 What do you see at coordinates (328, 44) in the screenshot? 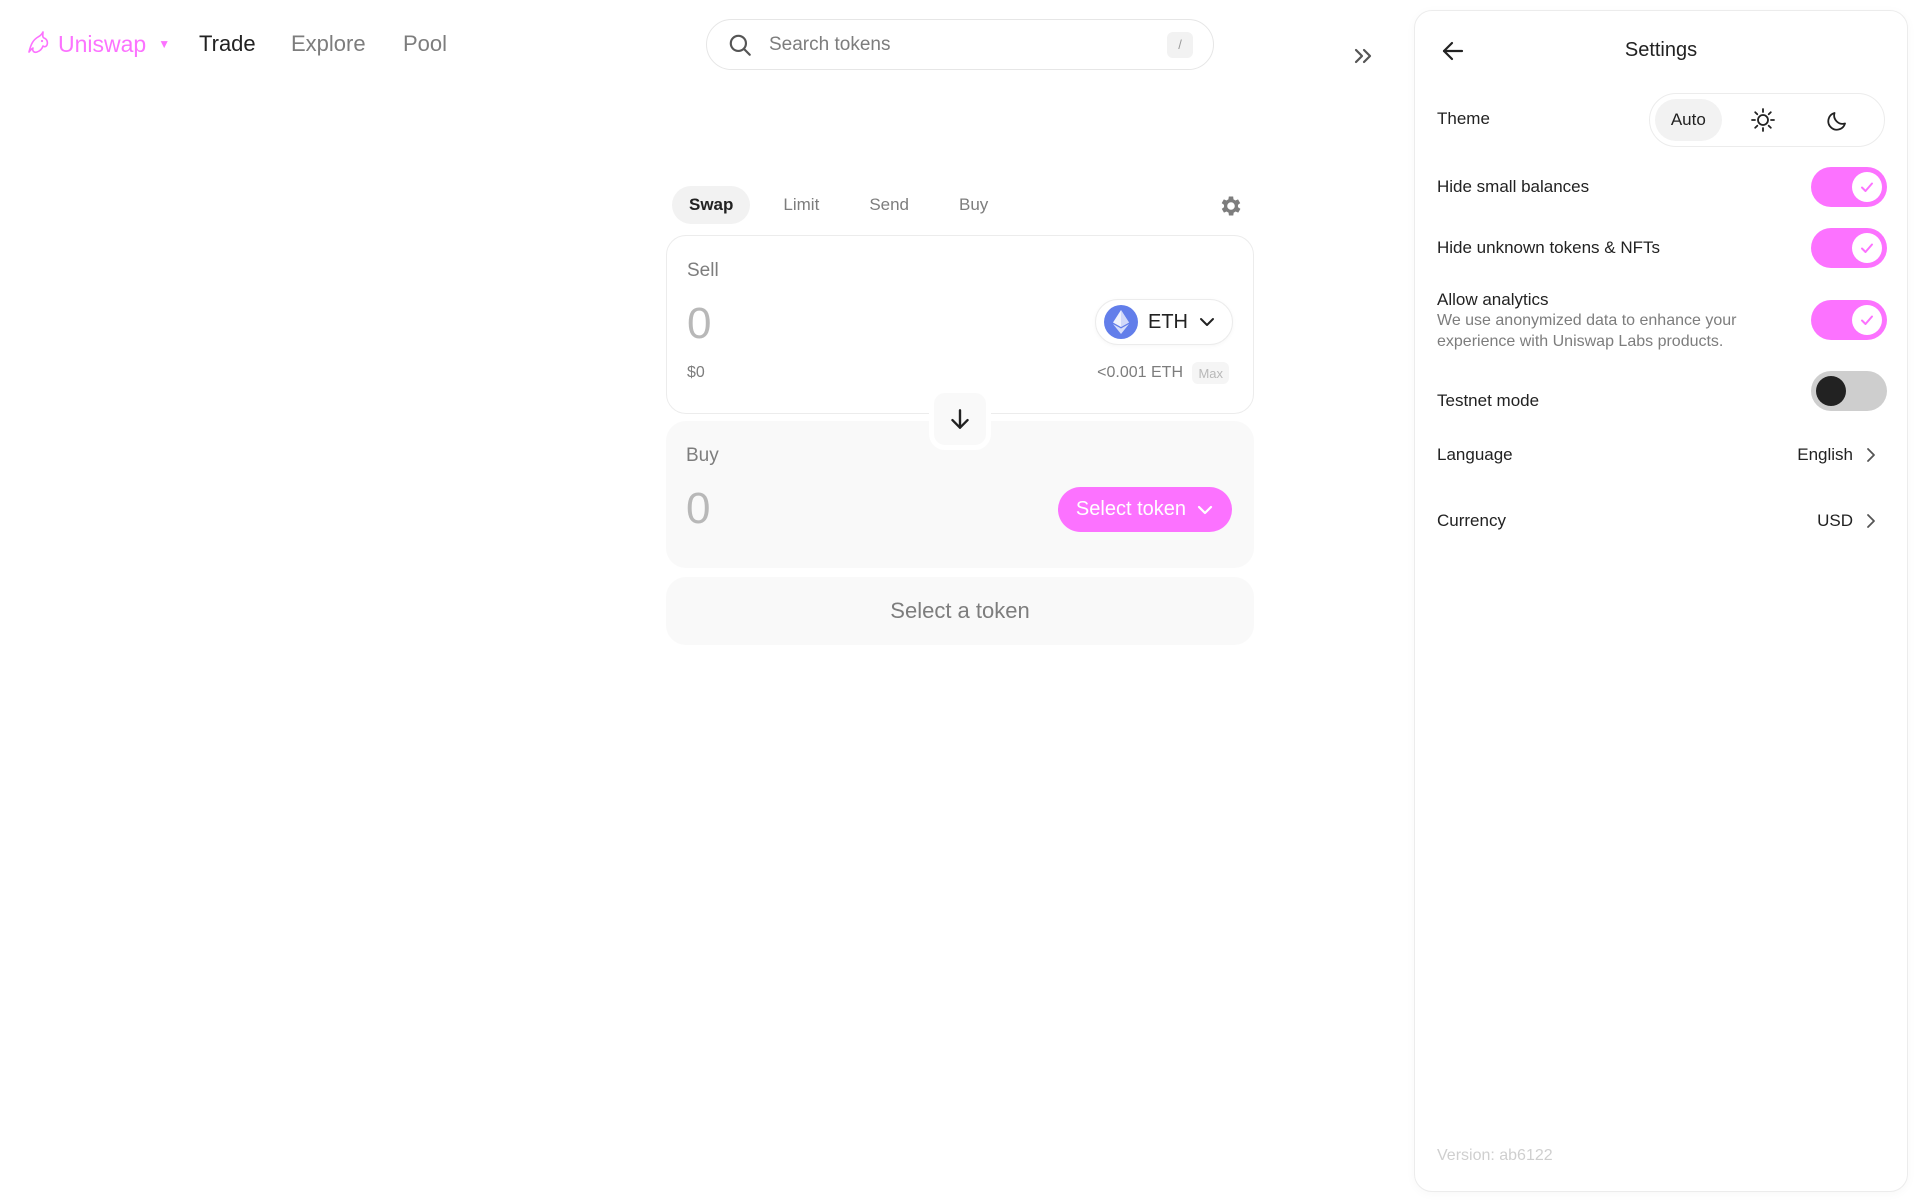
I see `nav-explore: Explore` at bounding box center [328, 44].